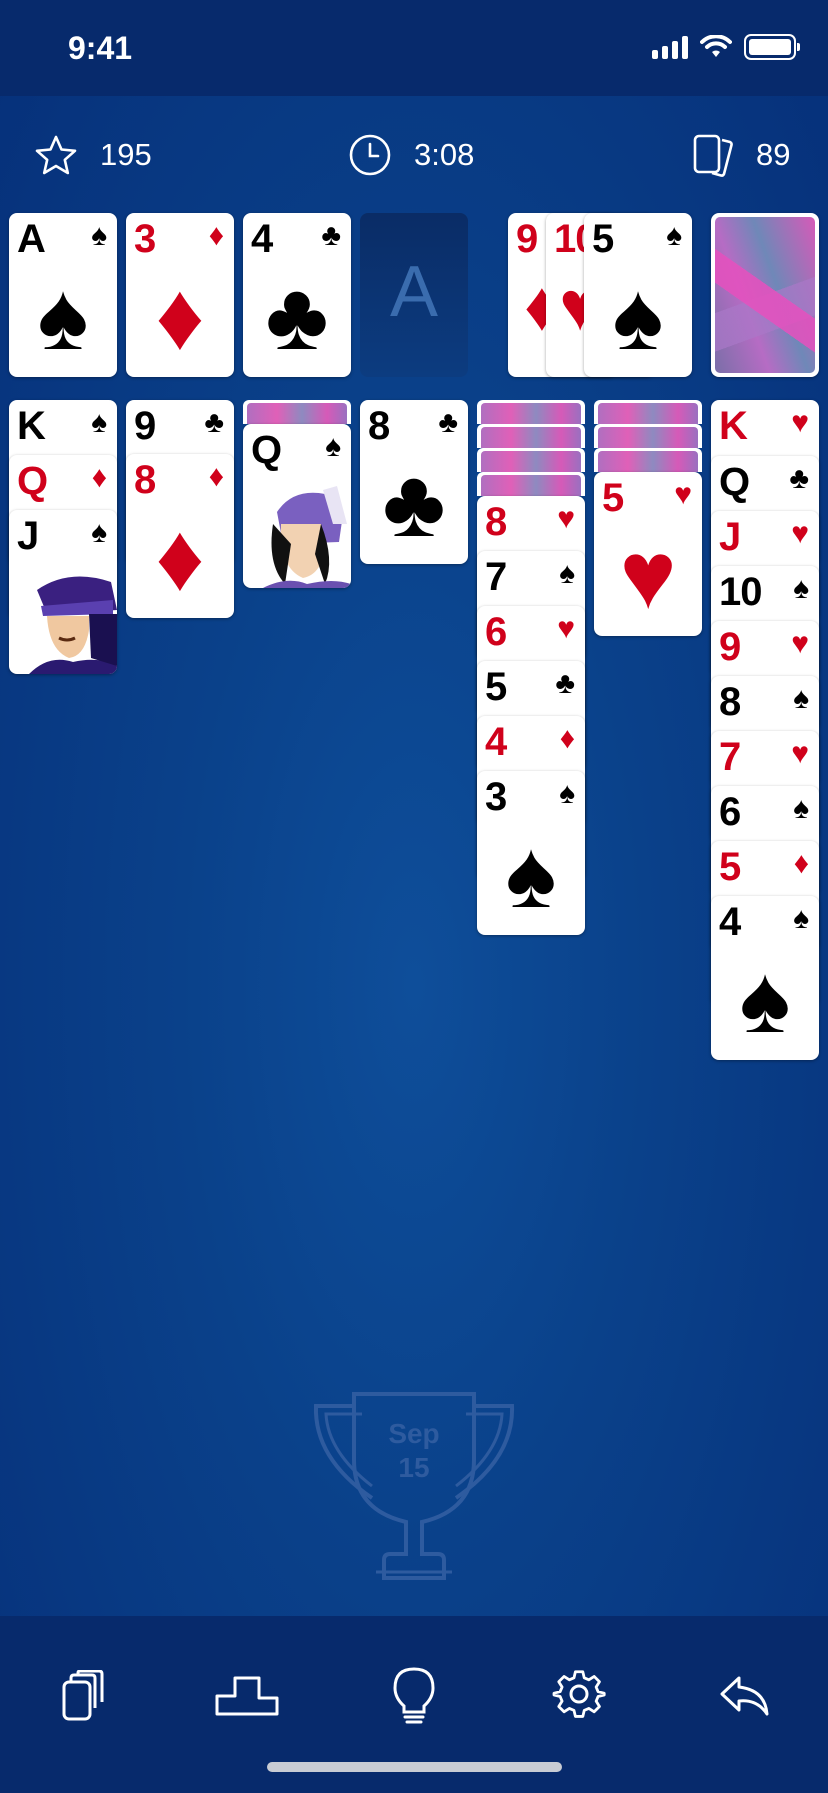 The height and width of the screenshot is (1793, 828). I want to click on tableau-card: 3 ♠ ♠, so click(531, 853).